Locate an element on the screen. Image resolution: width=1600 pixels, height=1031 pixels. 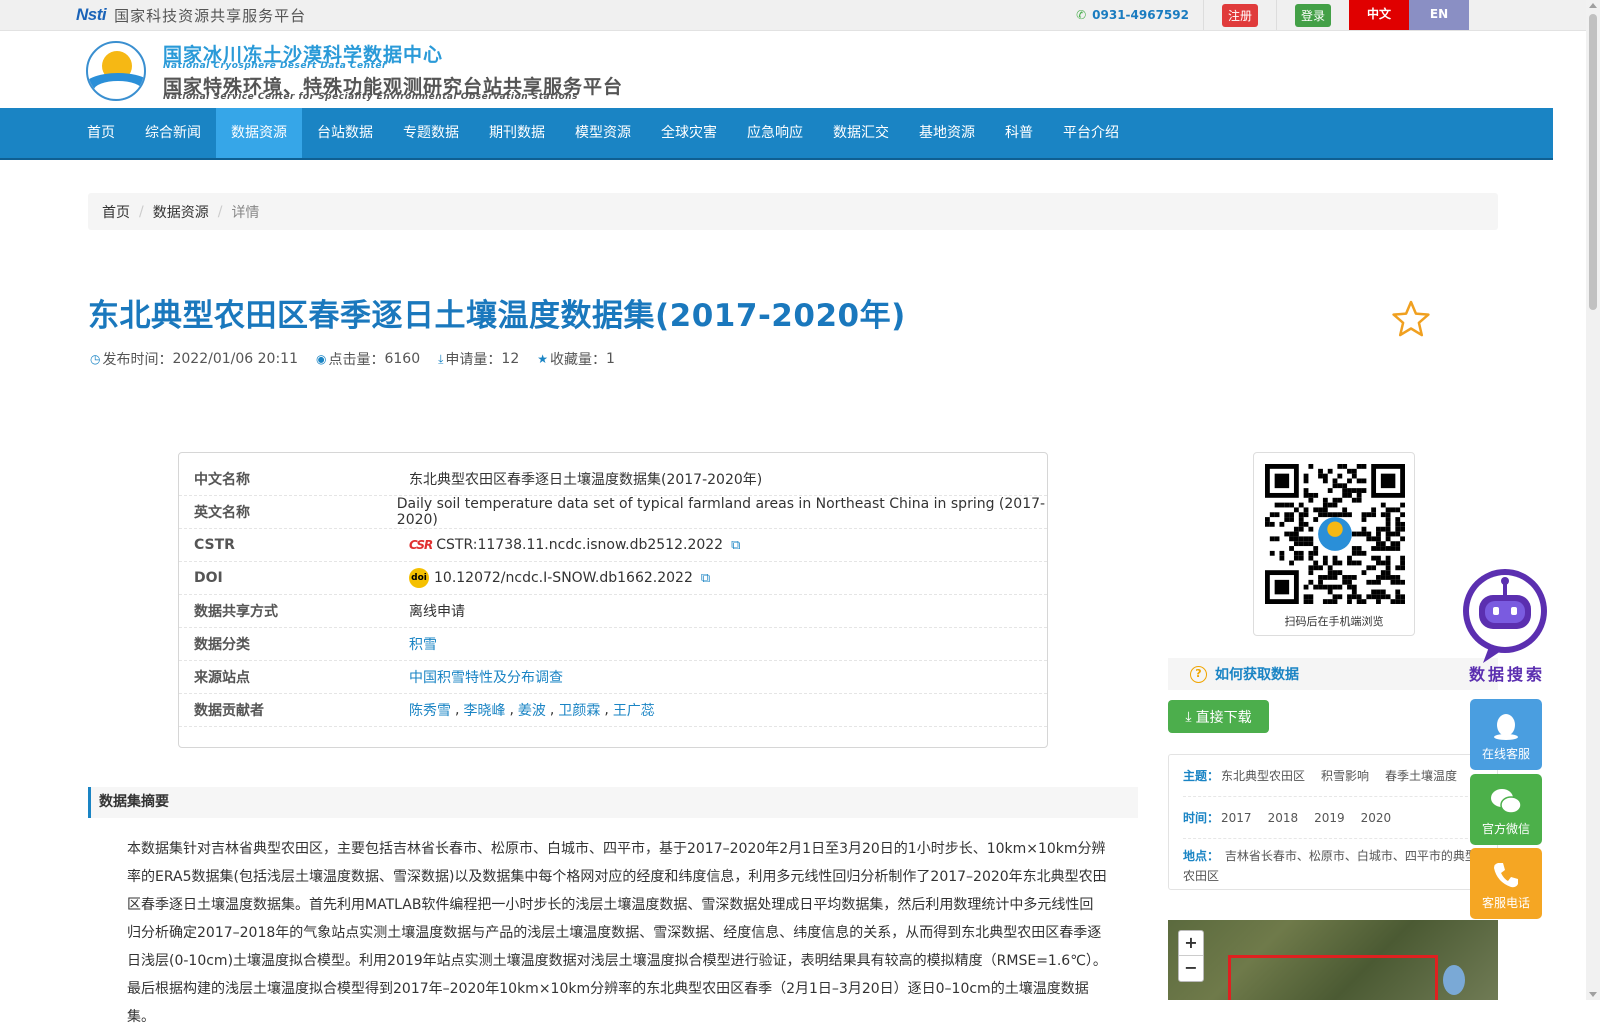
nav-emergency-response: 应急响应 is located at coordinates (775, 133).